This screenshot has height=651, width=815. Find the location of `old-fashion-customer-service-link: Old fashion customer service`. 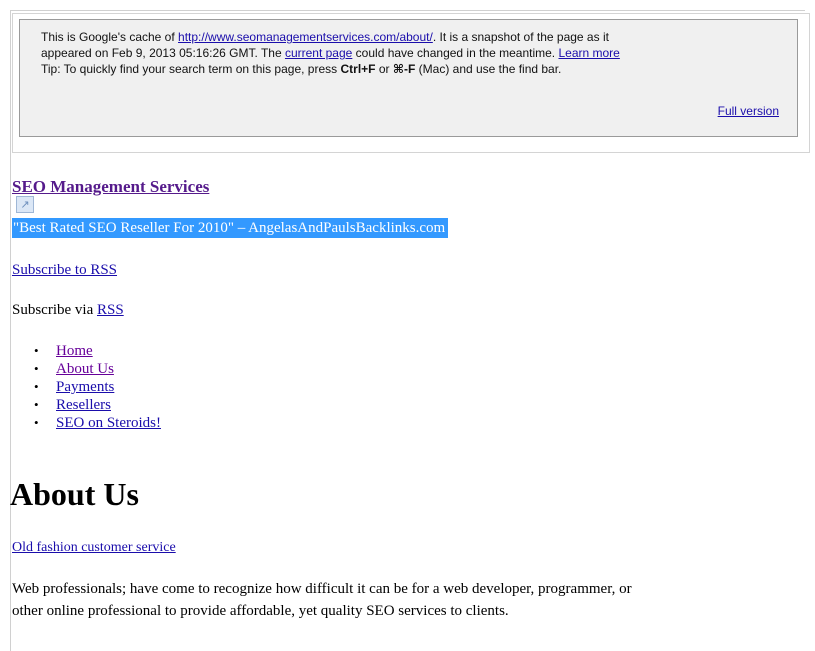

old-fashion-customer-service-link: Old fashion customer service is located at coordinates (94, 547).